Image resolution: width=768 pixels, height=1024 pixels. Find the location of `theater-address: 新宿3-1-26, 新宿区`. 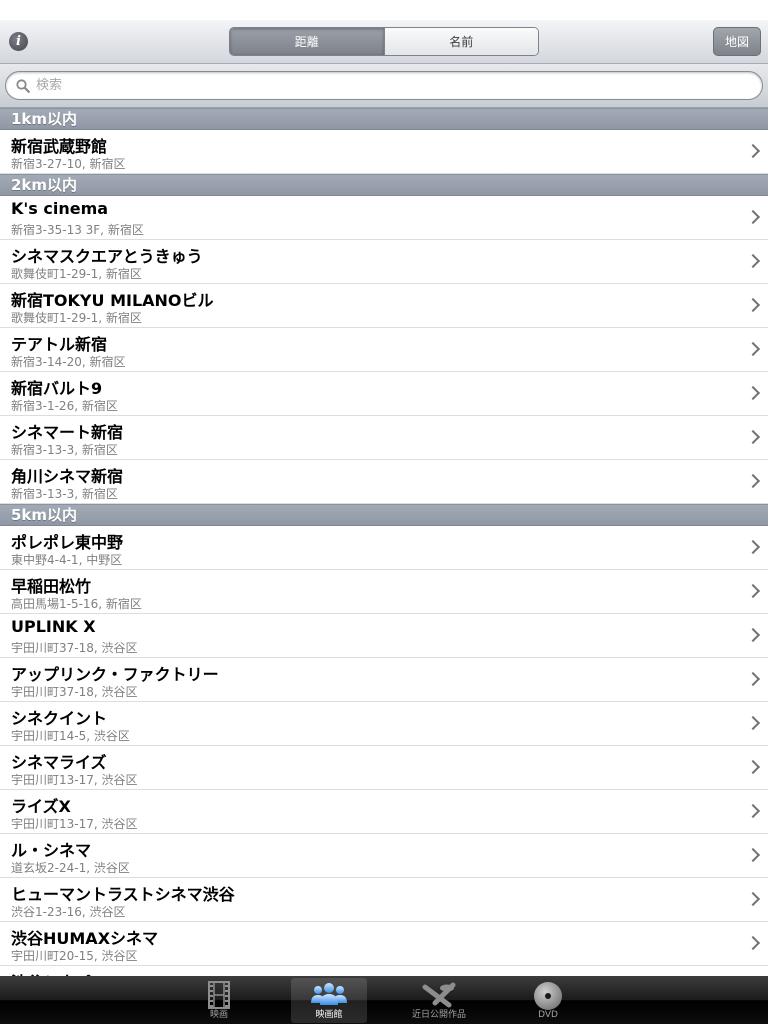

theater-address: 新宿3-1-26, 新宿区 is located at coordinates (64, 406).